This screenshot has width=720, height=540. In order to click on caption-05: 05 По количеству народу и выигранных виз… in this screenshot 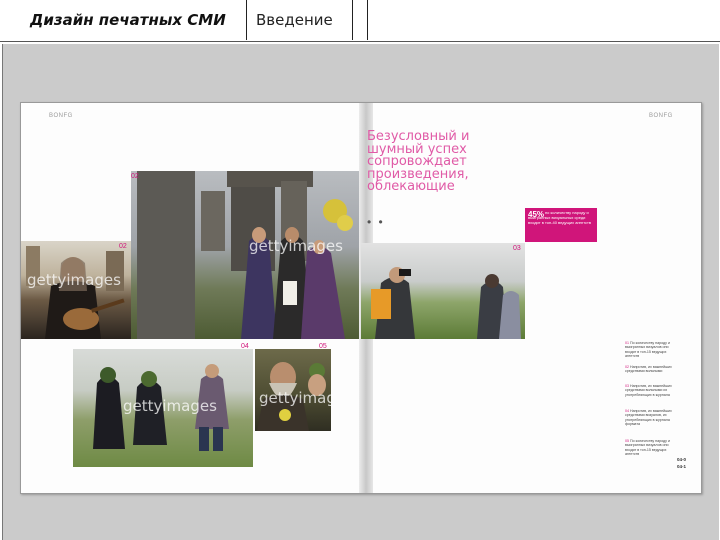, I will do `click(647, 448)`.